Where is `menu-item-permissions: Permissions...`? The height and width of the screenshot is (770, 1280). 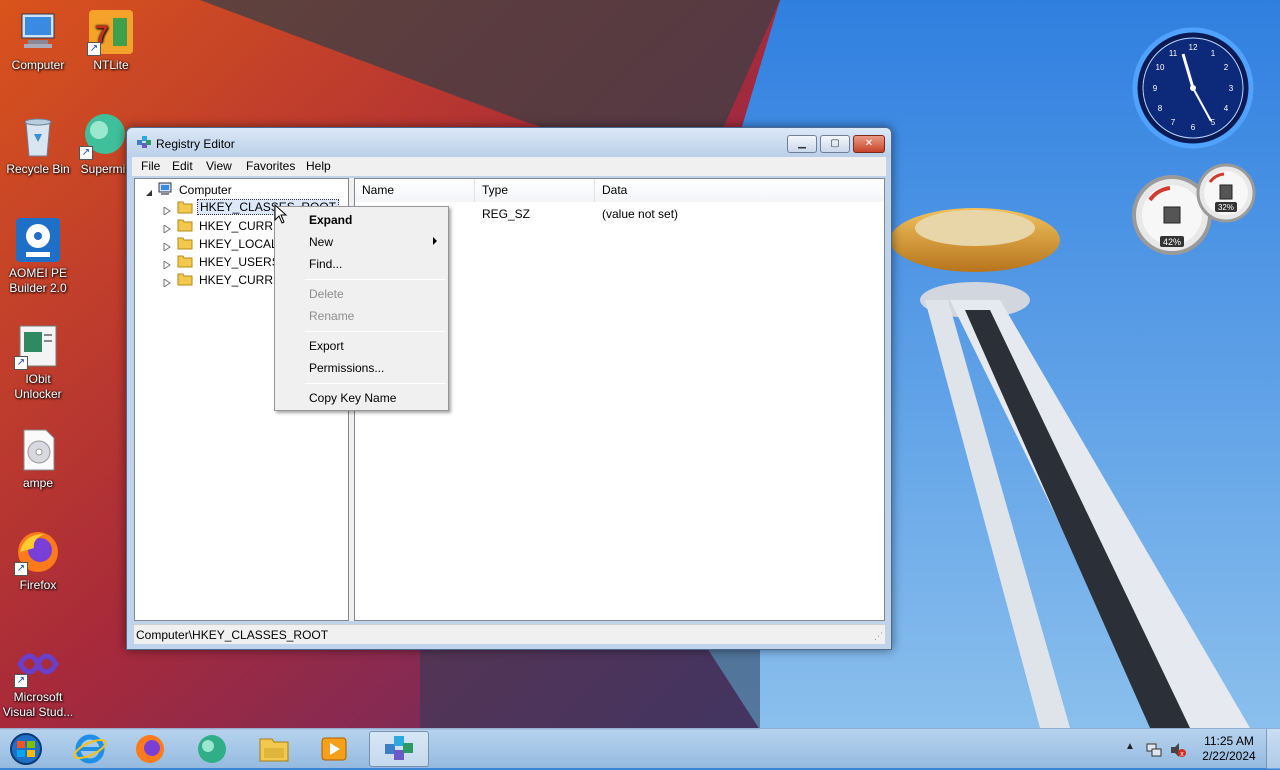
menu-item-permissions: Permissions... is located at coordinates (346, 368).